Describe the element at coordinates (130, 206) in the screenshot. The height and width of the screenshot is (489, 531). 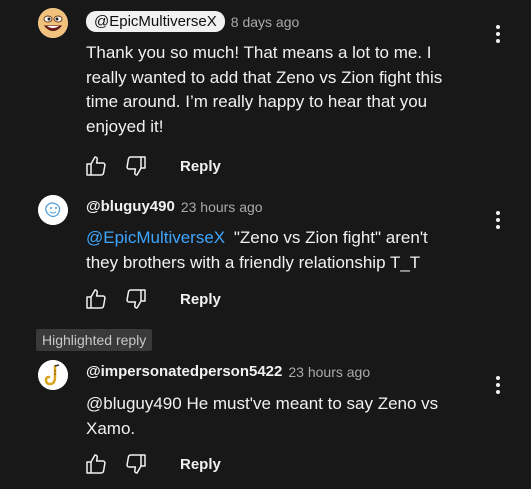
I see `comment-author: @bluguy490` at that location.